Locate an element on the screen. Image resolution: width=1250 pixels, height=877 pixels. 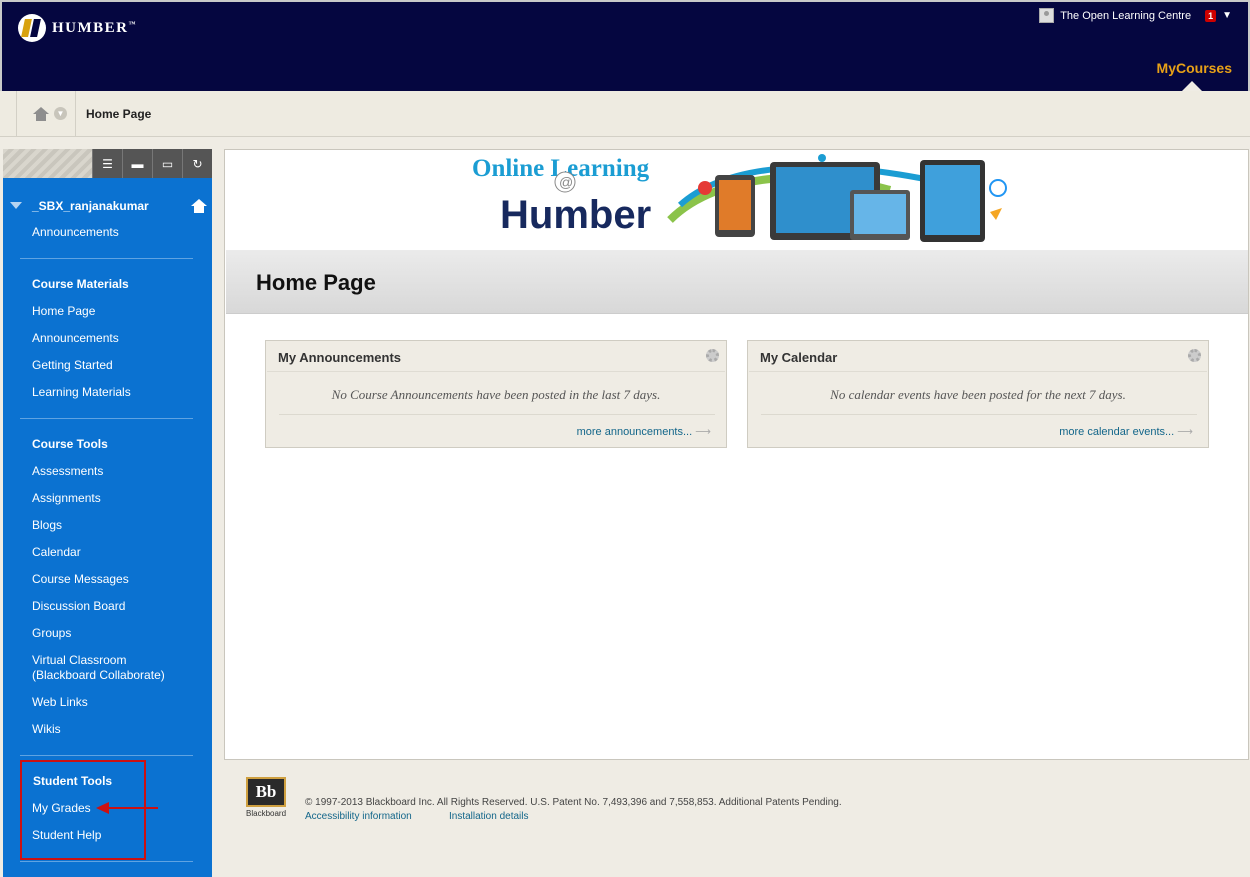
humber-logo-icon is located at coordinates (32, 28).